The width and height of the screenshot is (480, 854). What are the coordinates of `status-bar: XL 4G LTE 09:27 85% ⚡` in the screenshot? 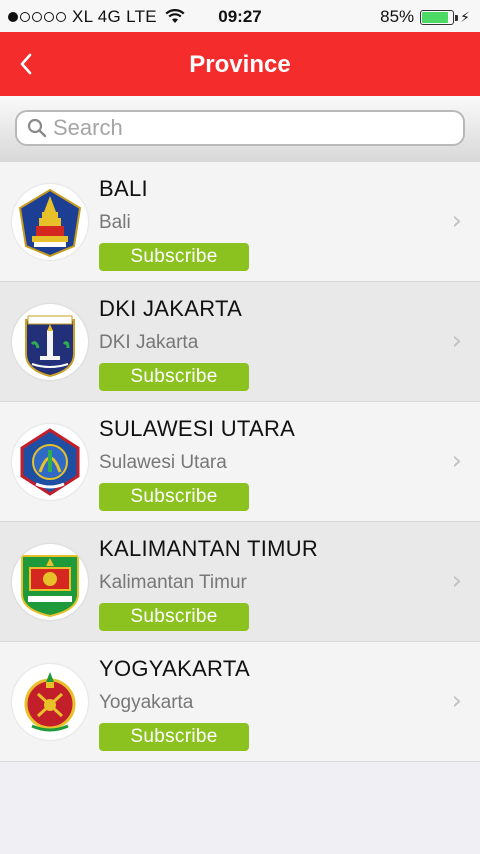 It's located at (240, 16).